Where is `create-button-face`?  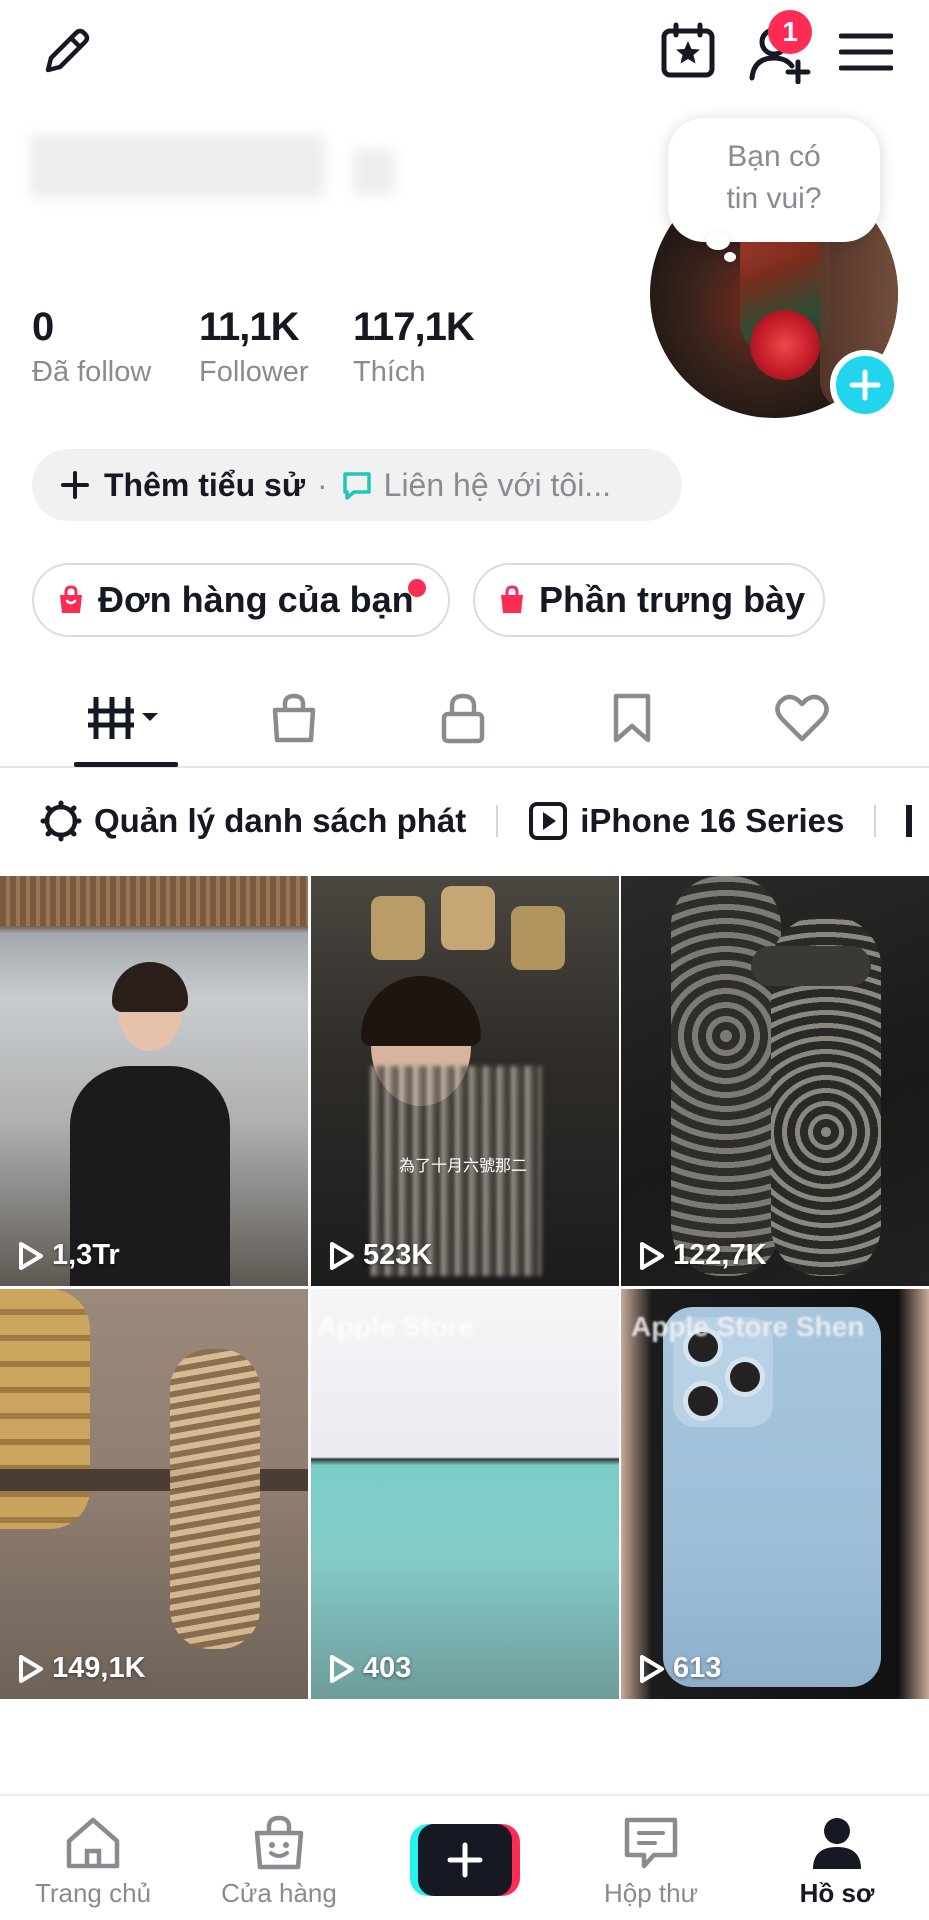 create-button-face is located at coordinates (465, 1860).